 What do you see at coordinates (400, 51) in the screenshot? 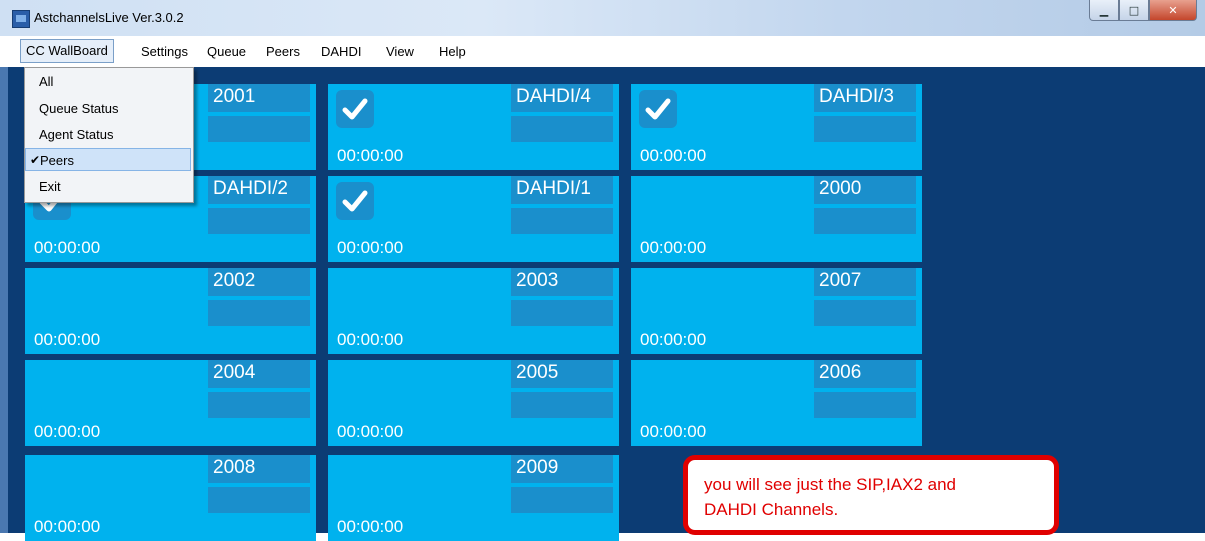
I see `menu-view: View` at bounding box center [400, 51].